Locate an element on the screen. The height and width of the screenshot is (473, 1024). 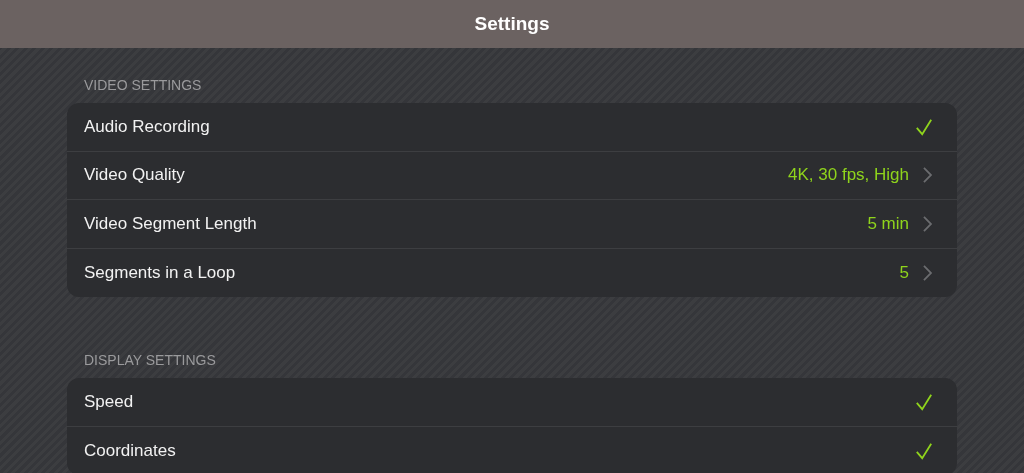
row-label: Video Quality is located at coordinates (135, 175).